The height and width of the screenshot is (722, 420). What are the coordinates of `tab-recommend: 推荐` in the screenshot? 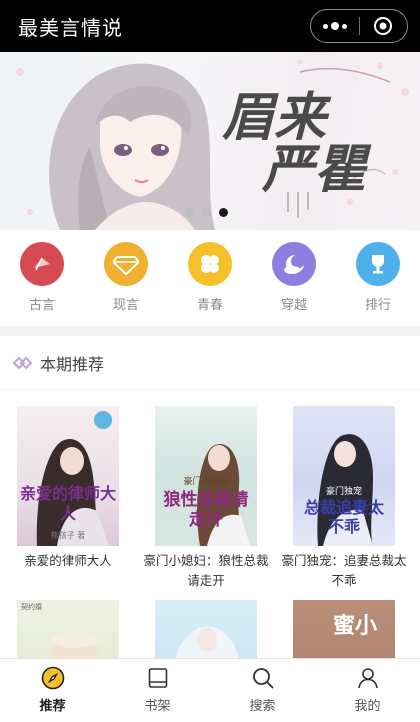 It's located at (52, 690).